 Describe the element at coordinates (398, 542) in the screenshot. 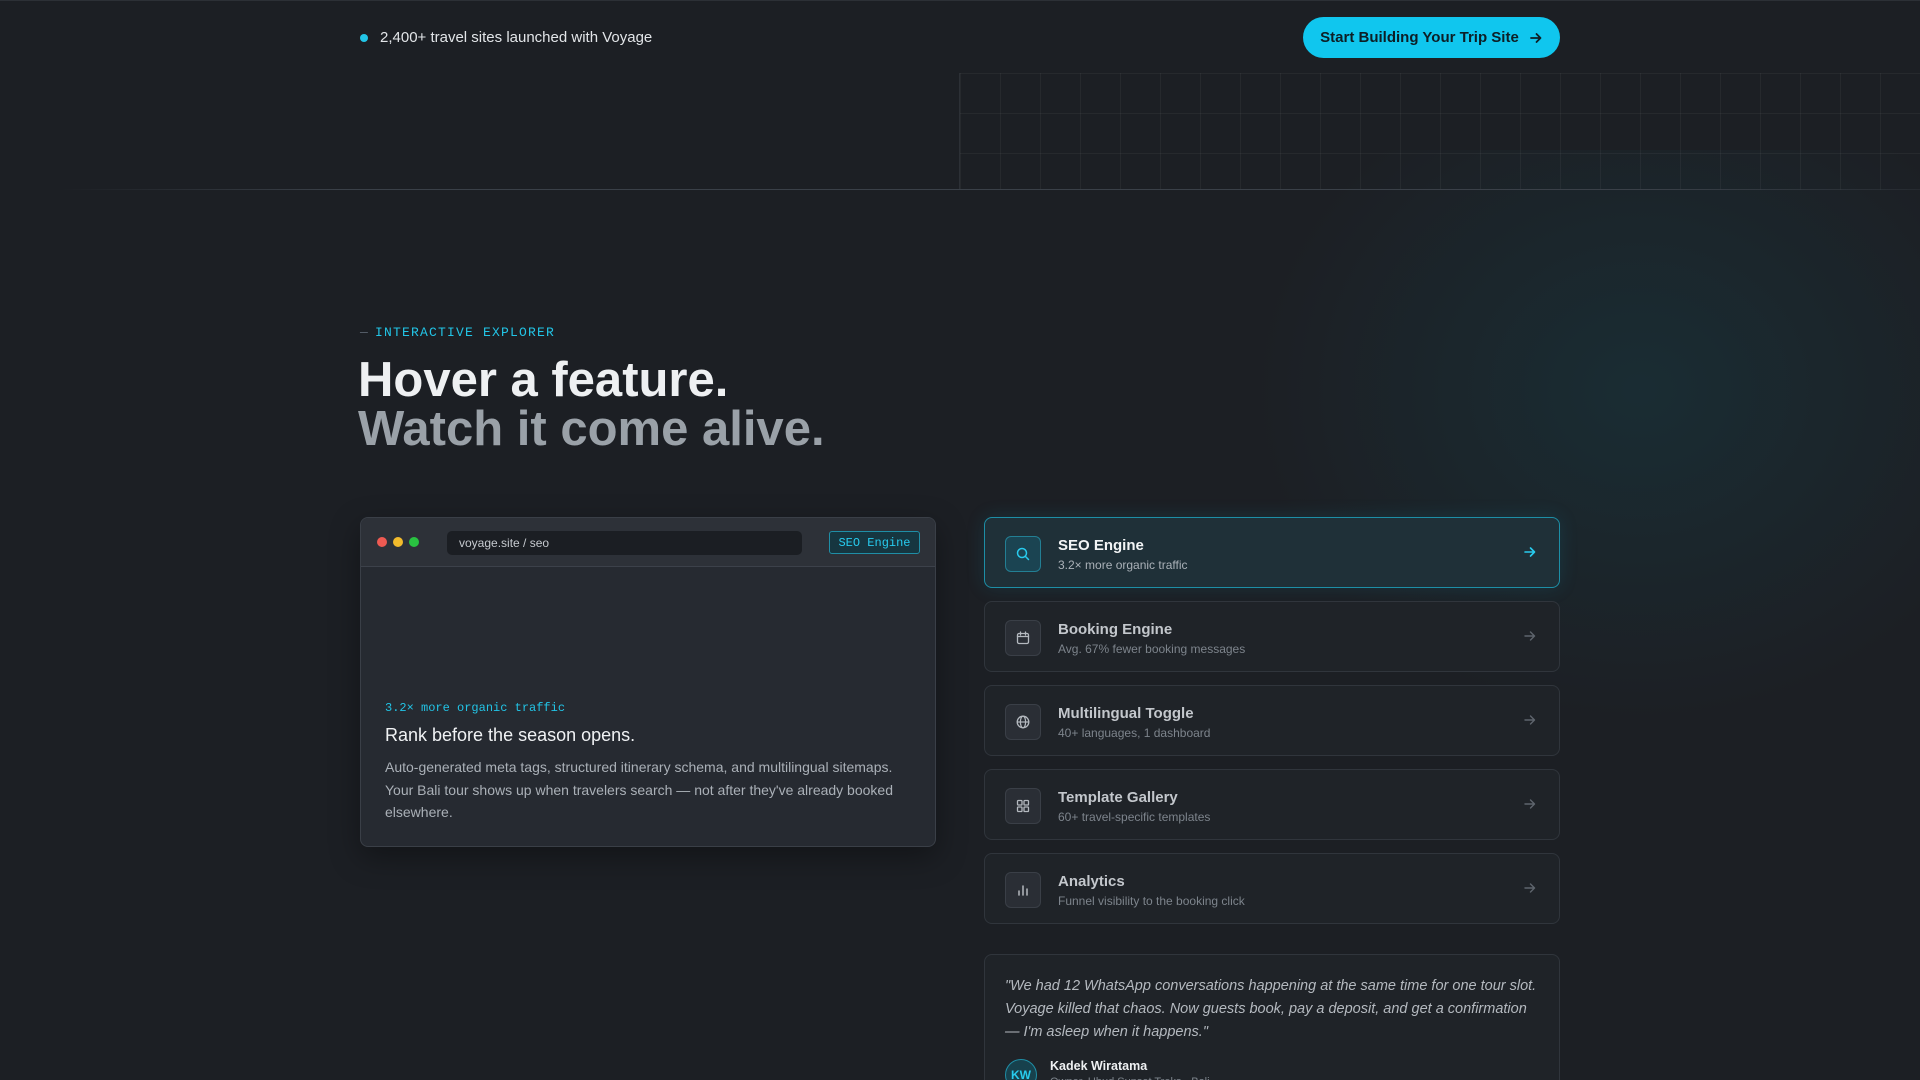

I see `window-minimize-dot` at that location.